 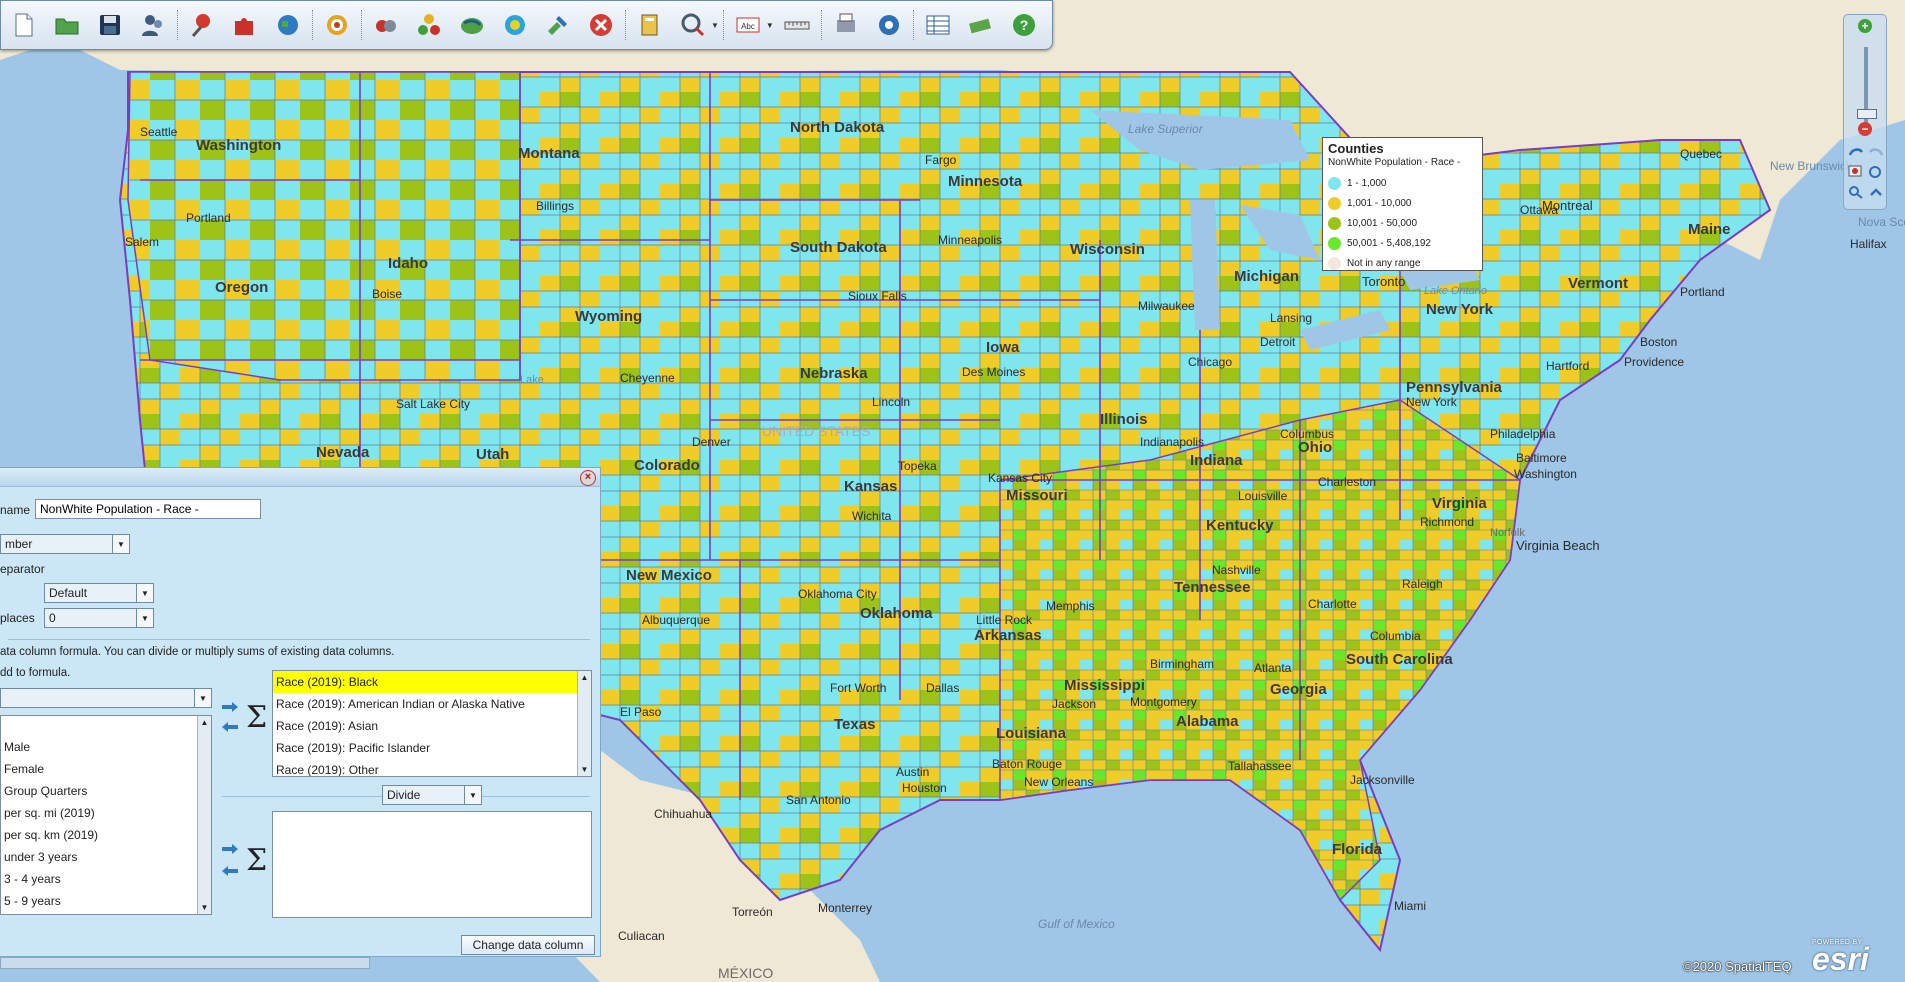 What do you see at coordinates (1865, 26) in the screenshot?
I see `zoom-in-button: +` at bounding box center [1865, 26].